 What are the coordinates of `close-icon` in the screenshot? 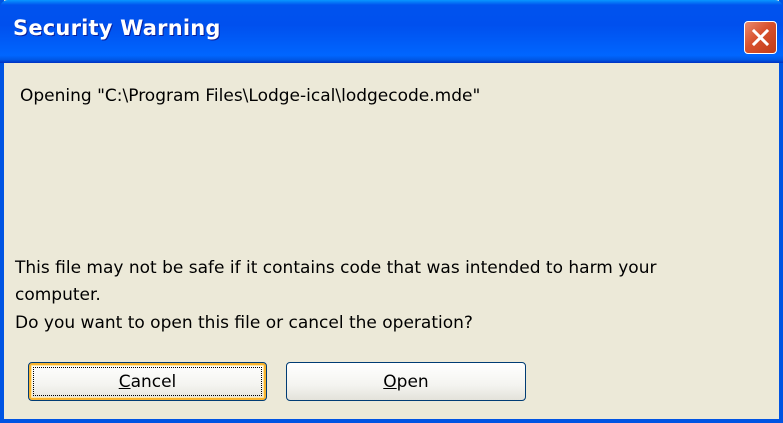 It's located at (760, 37).